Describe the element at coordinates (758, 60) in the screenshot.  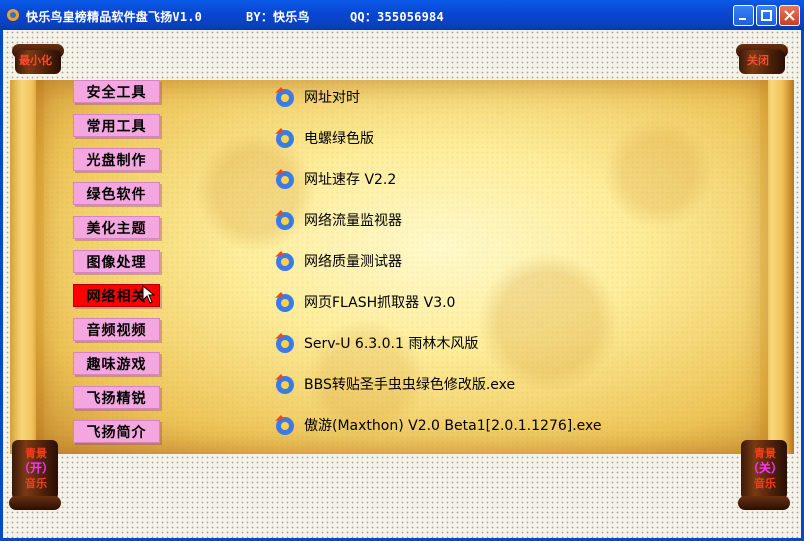
I see `close-label: 关闭` at that location.